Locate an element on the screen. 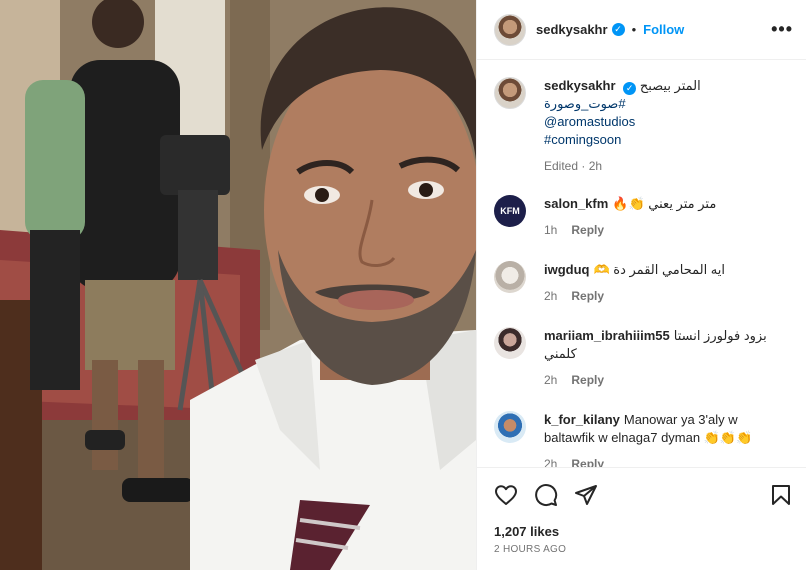  heart-icon is located at coordinates (506, 495).